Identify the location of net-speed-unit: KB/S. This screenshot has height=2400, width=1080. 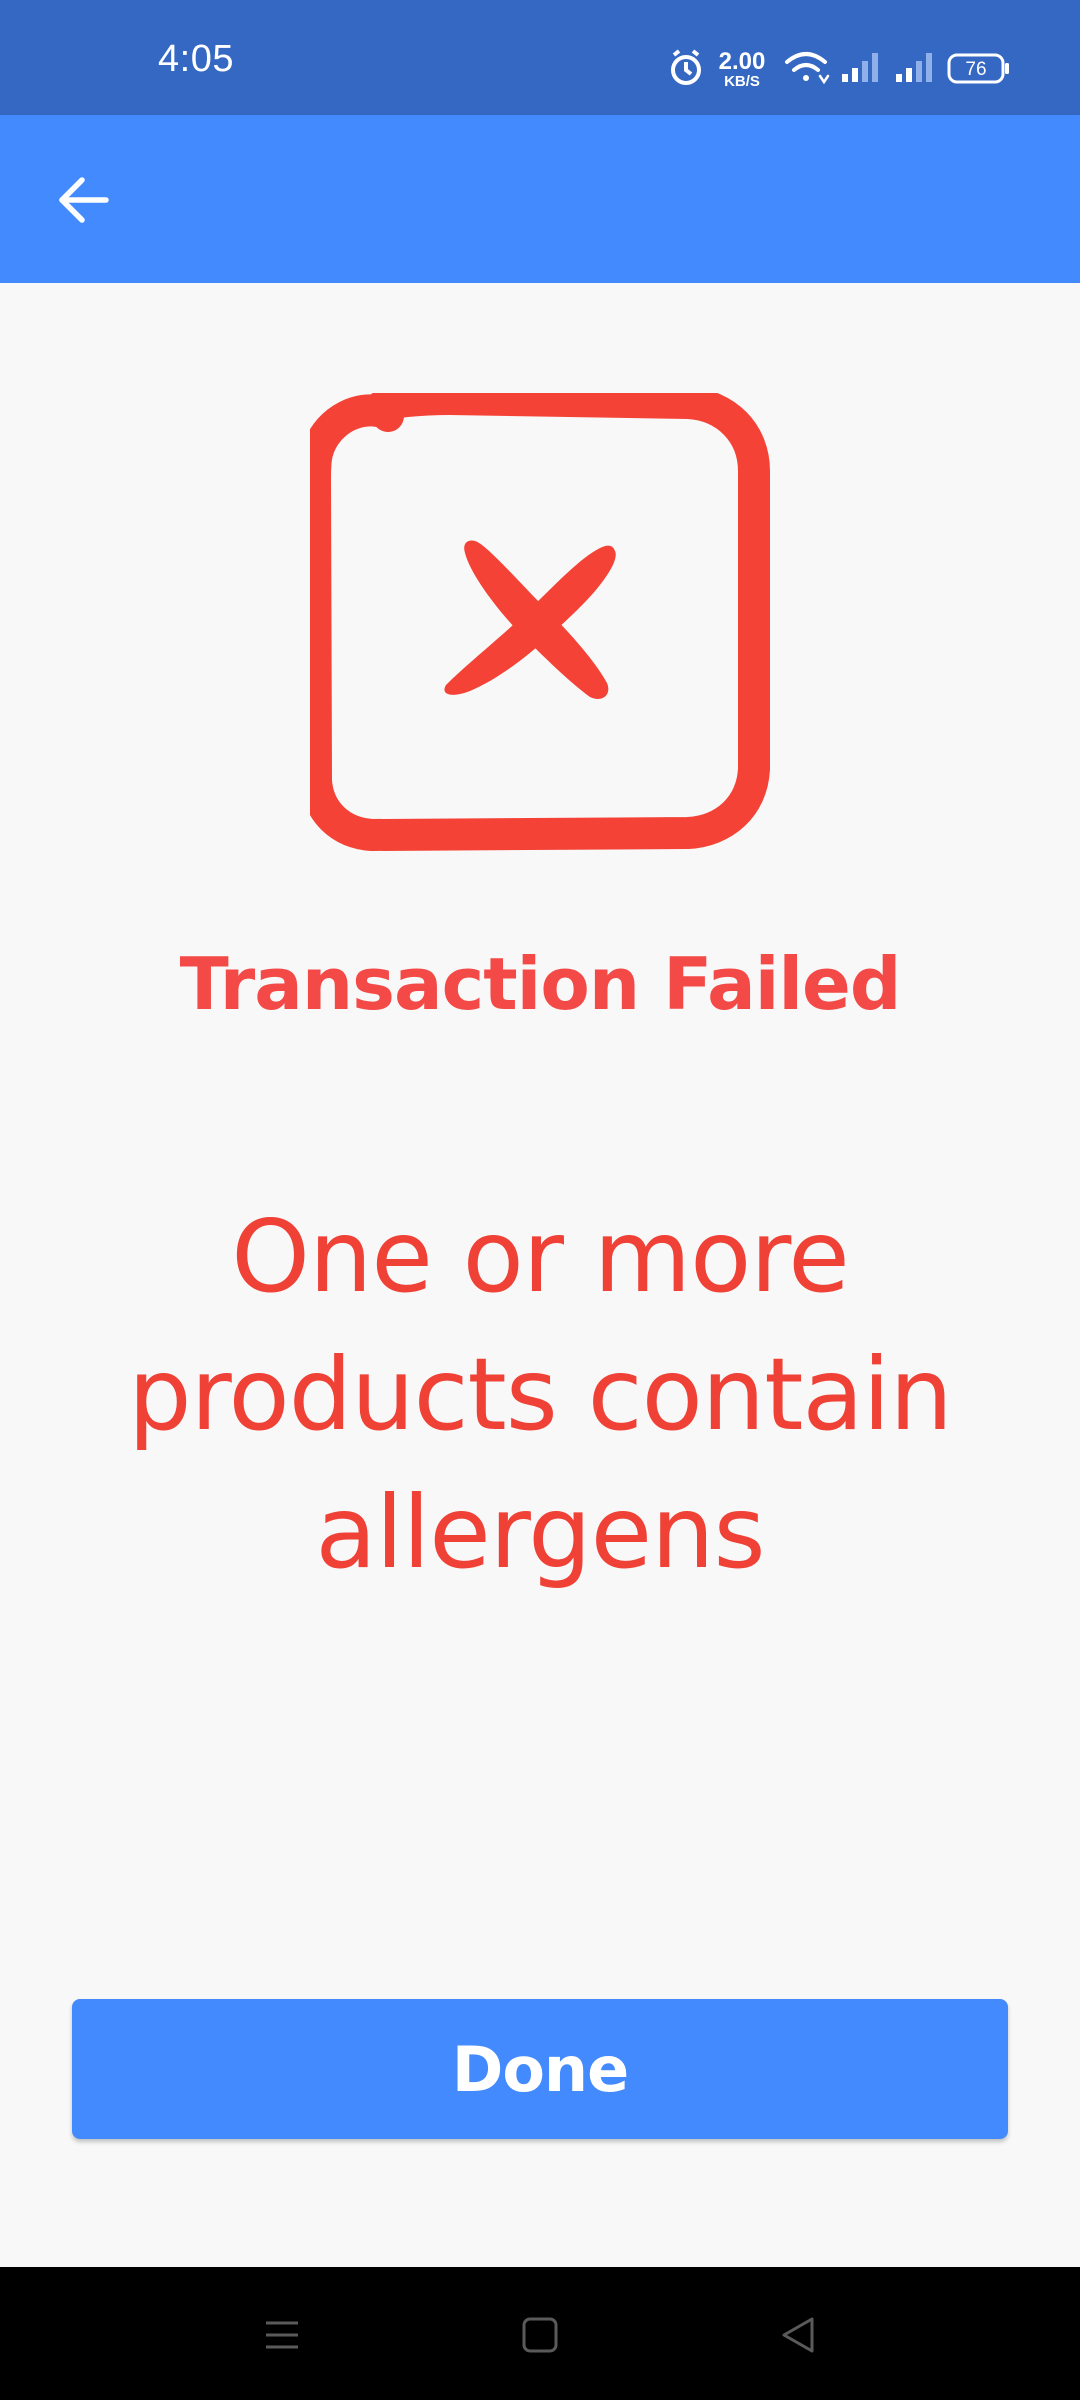
(742, 81).